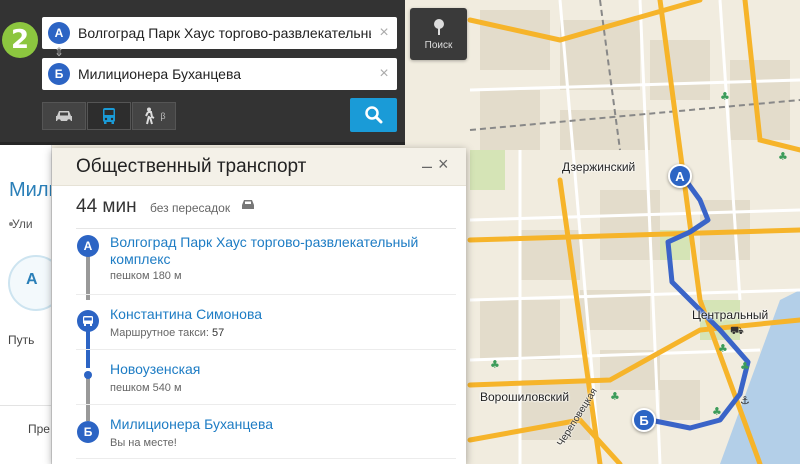 The image size is (800, 464). I want to click on card-header: Общественный транспорт – ×, so click(259, 167).